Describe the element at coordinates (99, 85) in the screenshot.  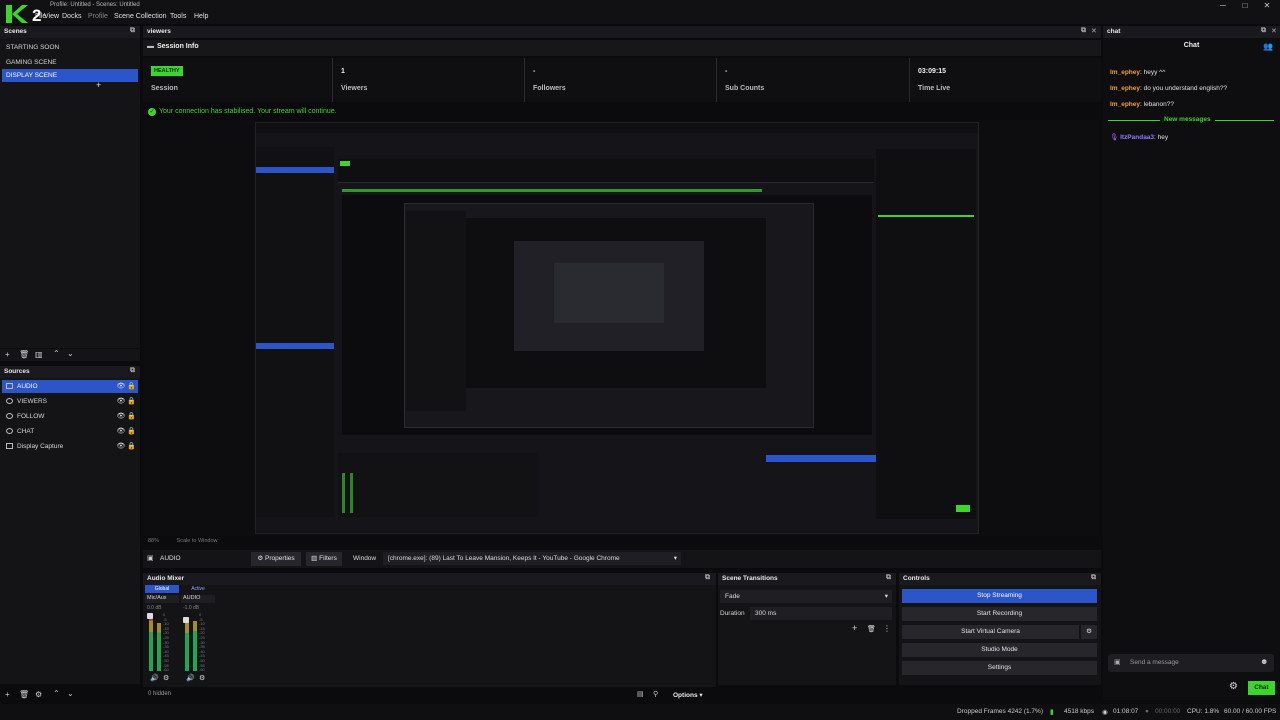
I see `cursor-crosshair-icon: +` at that location.